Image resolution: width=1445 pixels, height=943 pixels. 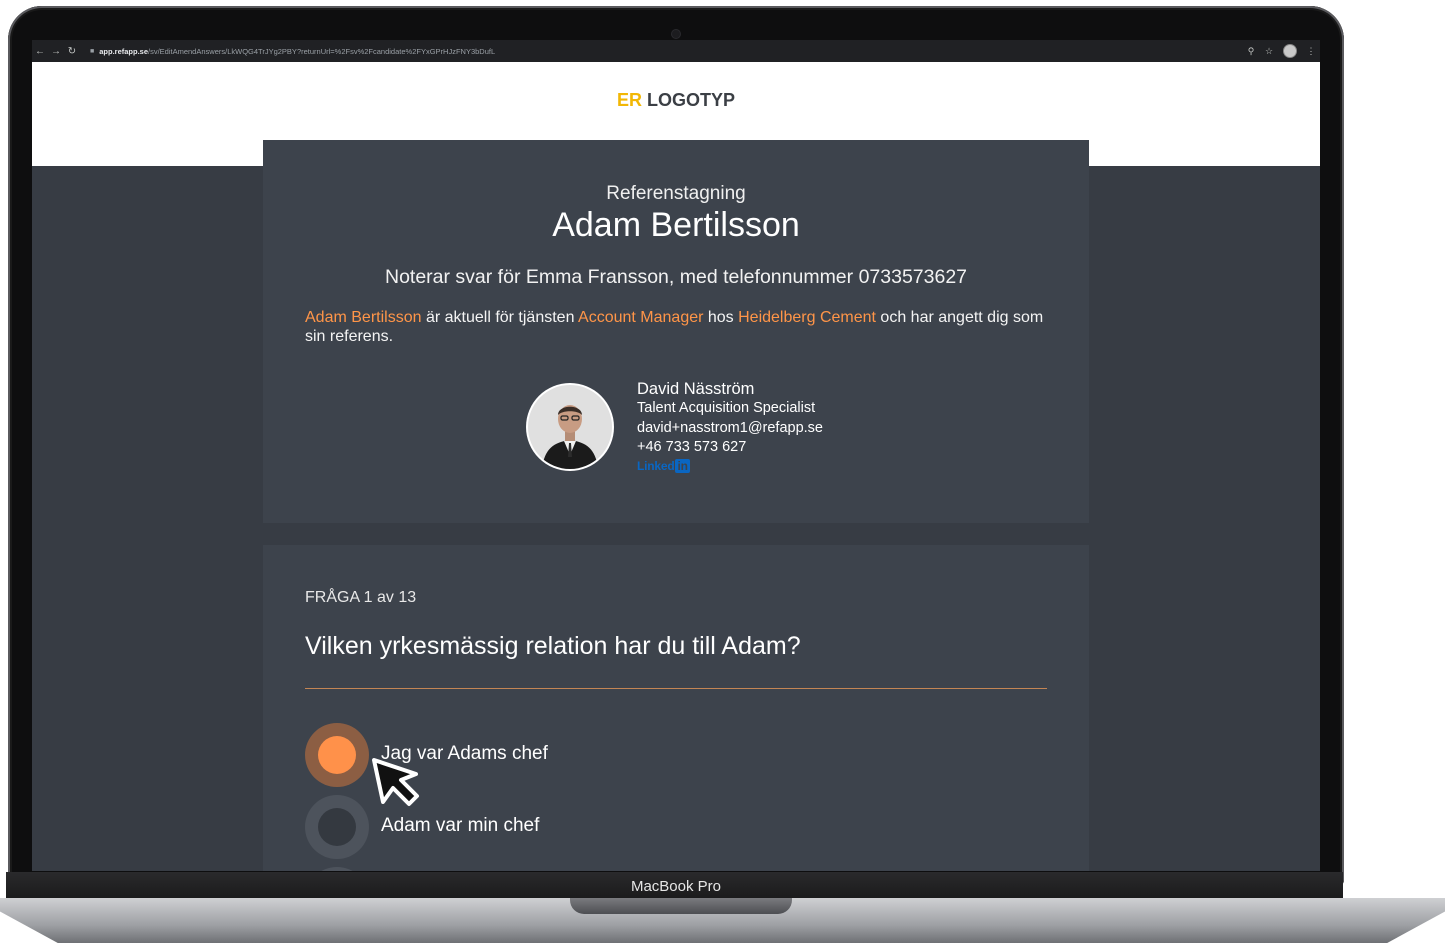 I want to click on zoom-icon: ⚲, so click(x=1251, y=51).